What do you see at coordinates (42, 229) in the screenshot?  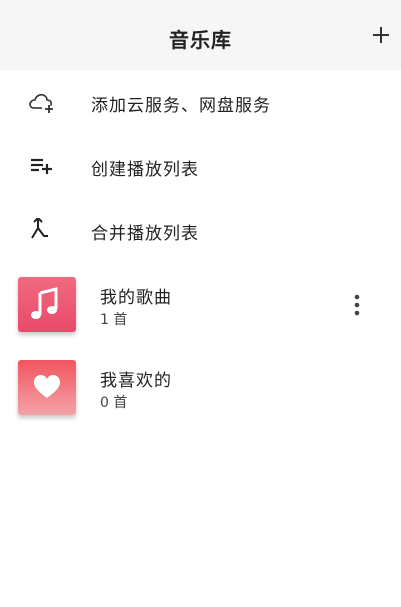 I see `merge-icon` at bounding box center [42, 229].